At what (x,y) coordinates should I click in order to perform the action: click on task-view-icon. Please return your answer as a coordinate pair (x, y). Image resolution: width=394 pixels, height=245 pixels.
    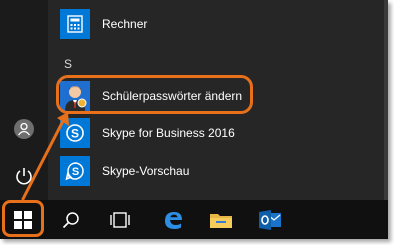
    Looking at the image, I should click on (120, 219).